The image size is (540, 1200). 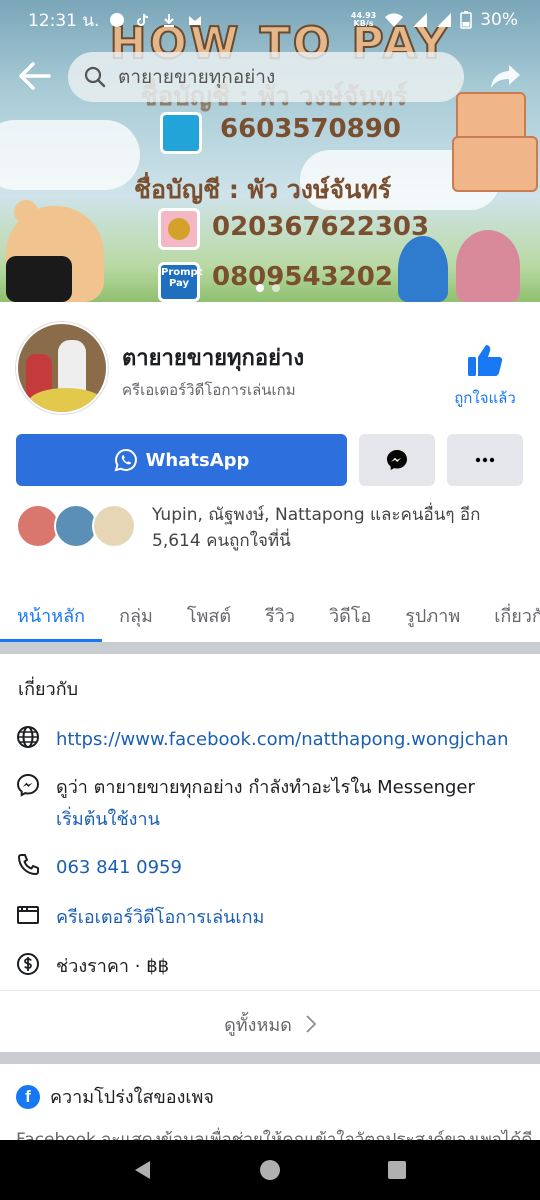 What do you see at coordinates (321, 227) in the screenshot?
I see `cover-account-number-2: 020367622303` at bounding box center [321, 227].